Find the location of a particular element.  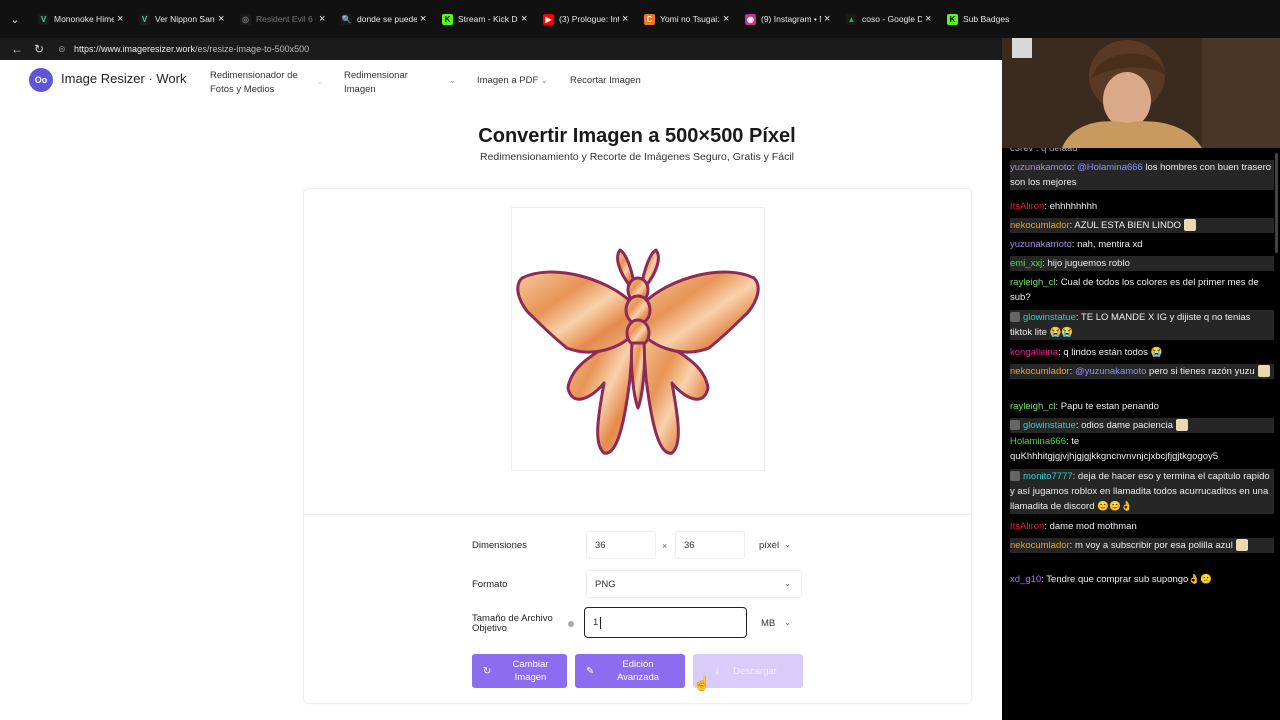

nav-image-to-pdf: Imagen a PDF ⌄ is located at coordinates (512, 81).